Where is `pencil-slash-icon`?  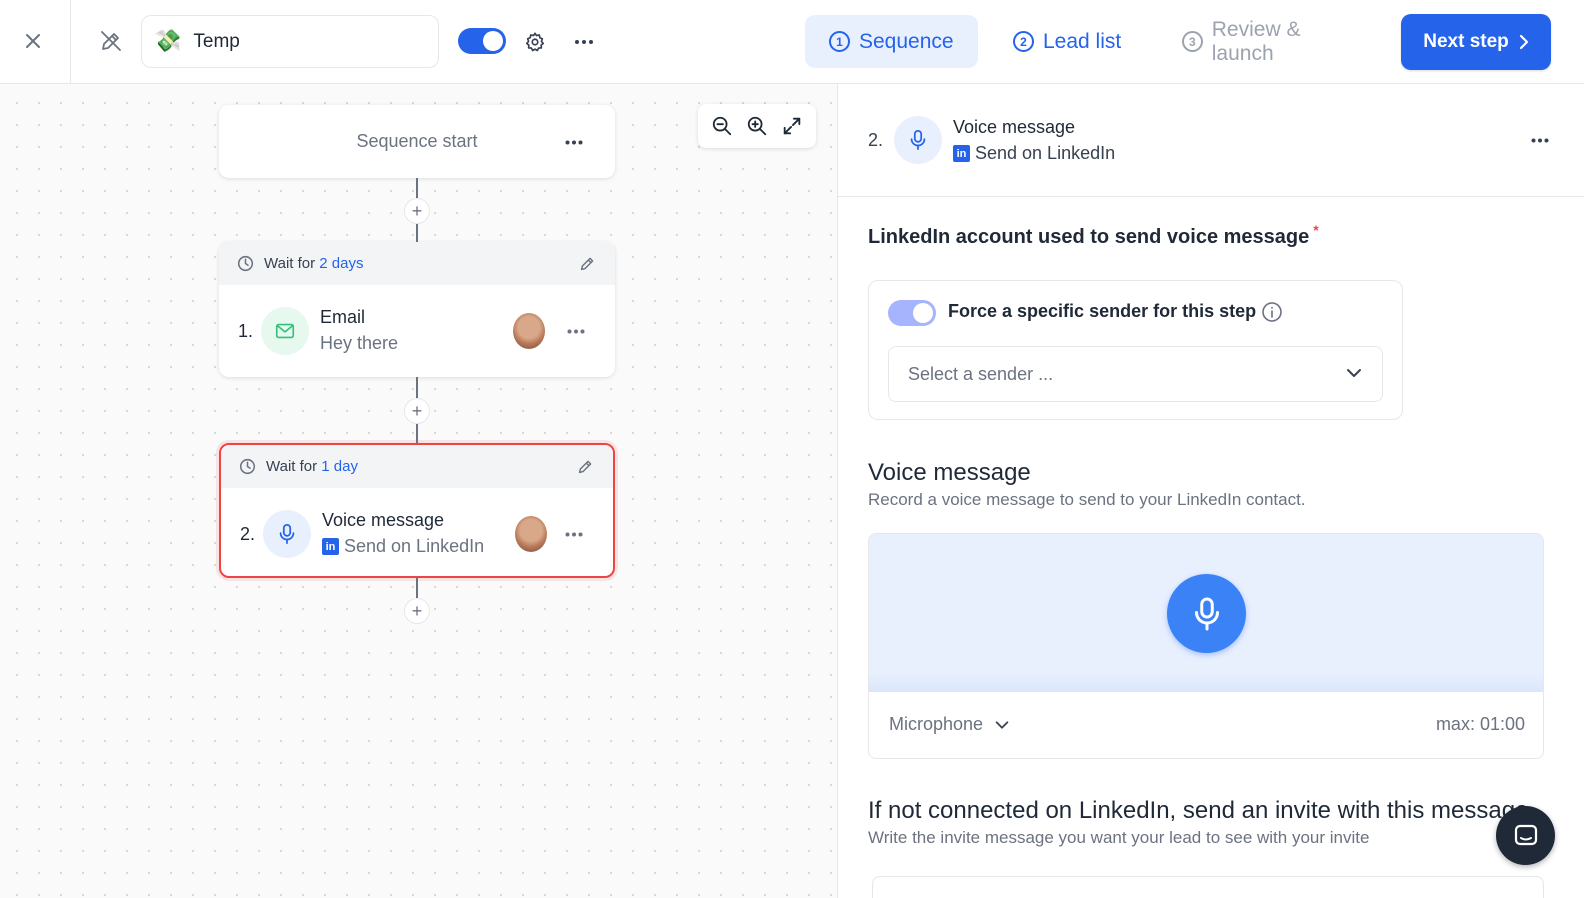 pencil-slash-icon is located at coordinates (111, 41).